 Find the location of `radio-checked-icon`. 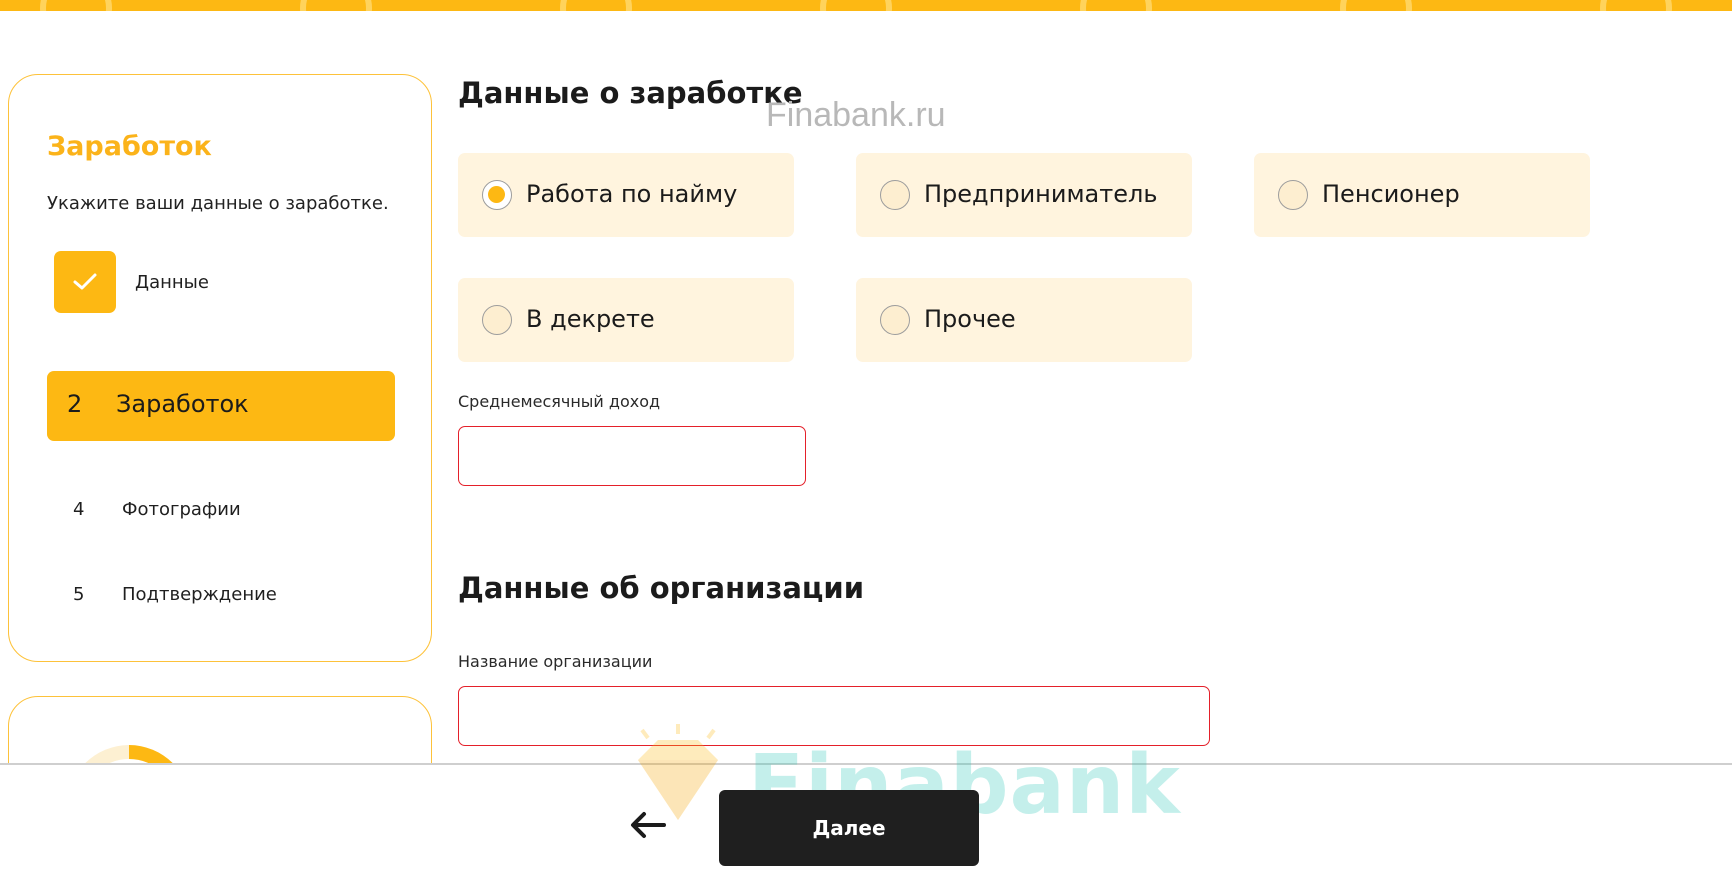

radio-checked-icon is located at coordinates (497, 195).